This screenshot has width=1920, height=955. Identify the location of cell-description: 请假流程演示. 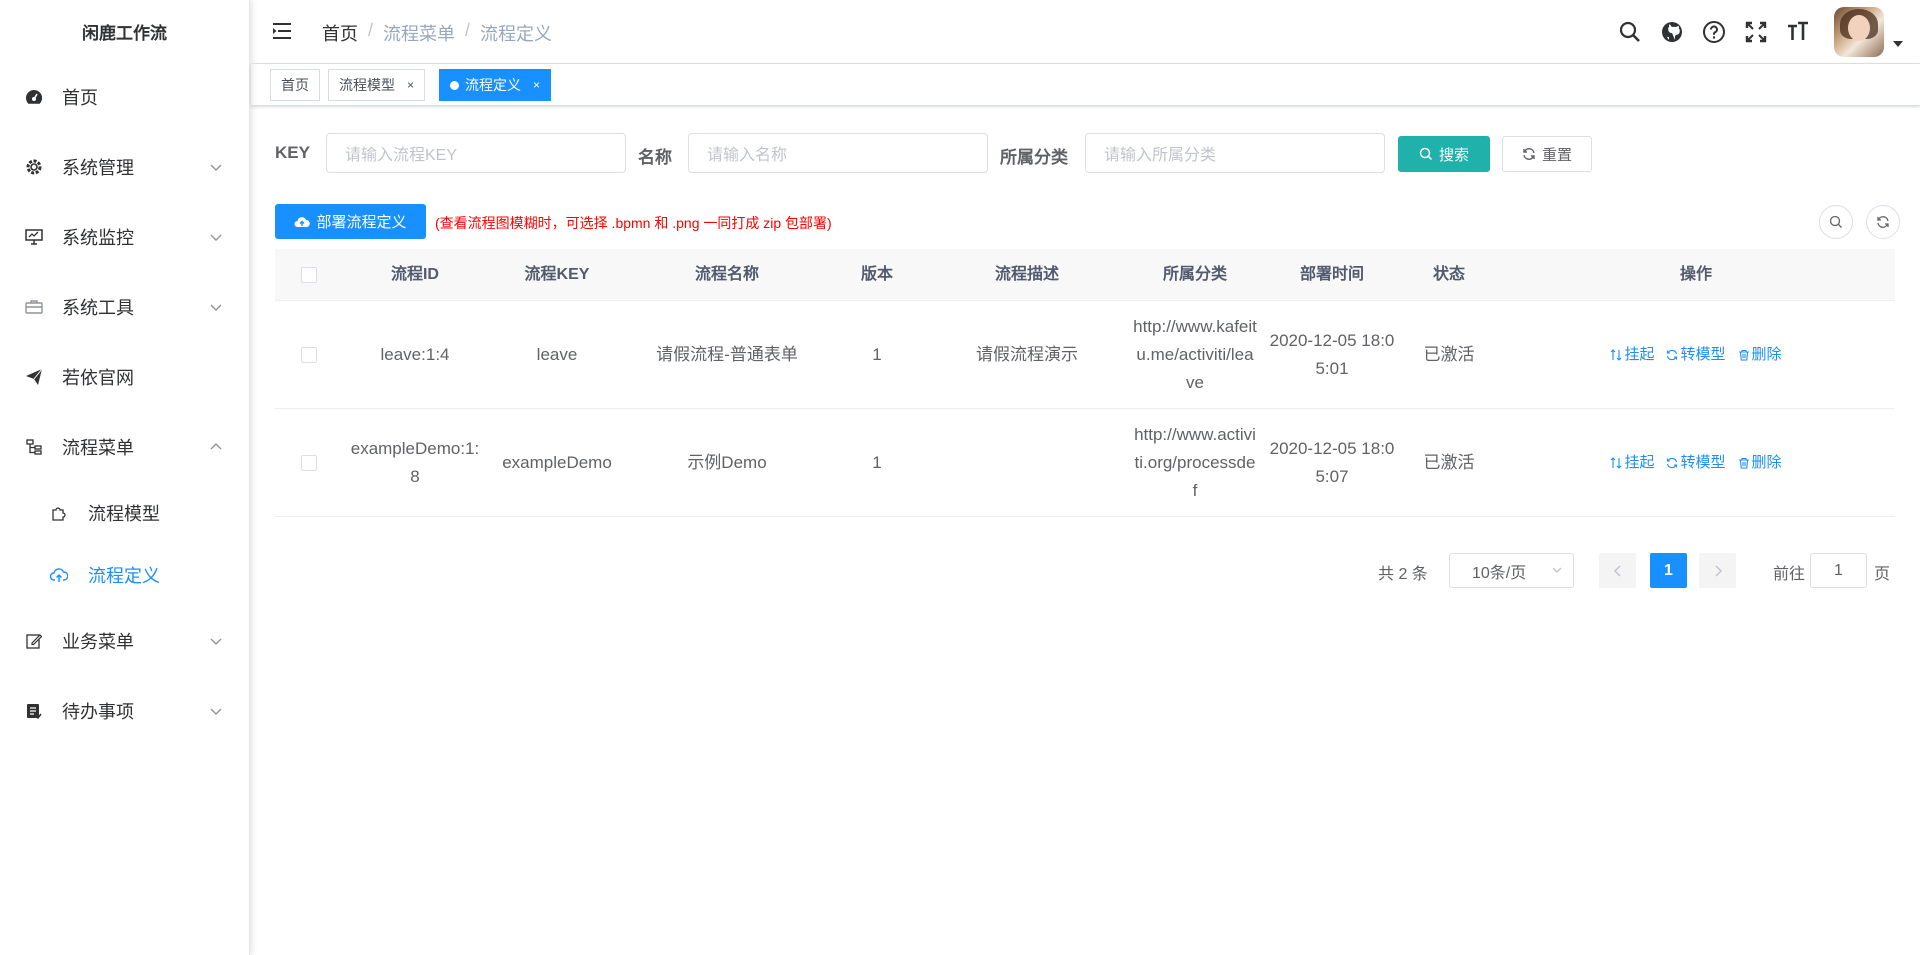
(1027, 354).